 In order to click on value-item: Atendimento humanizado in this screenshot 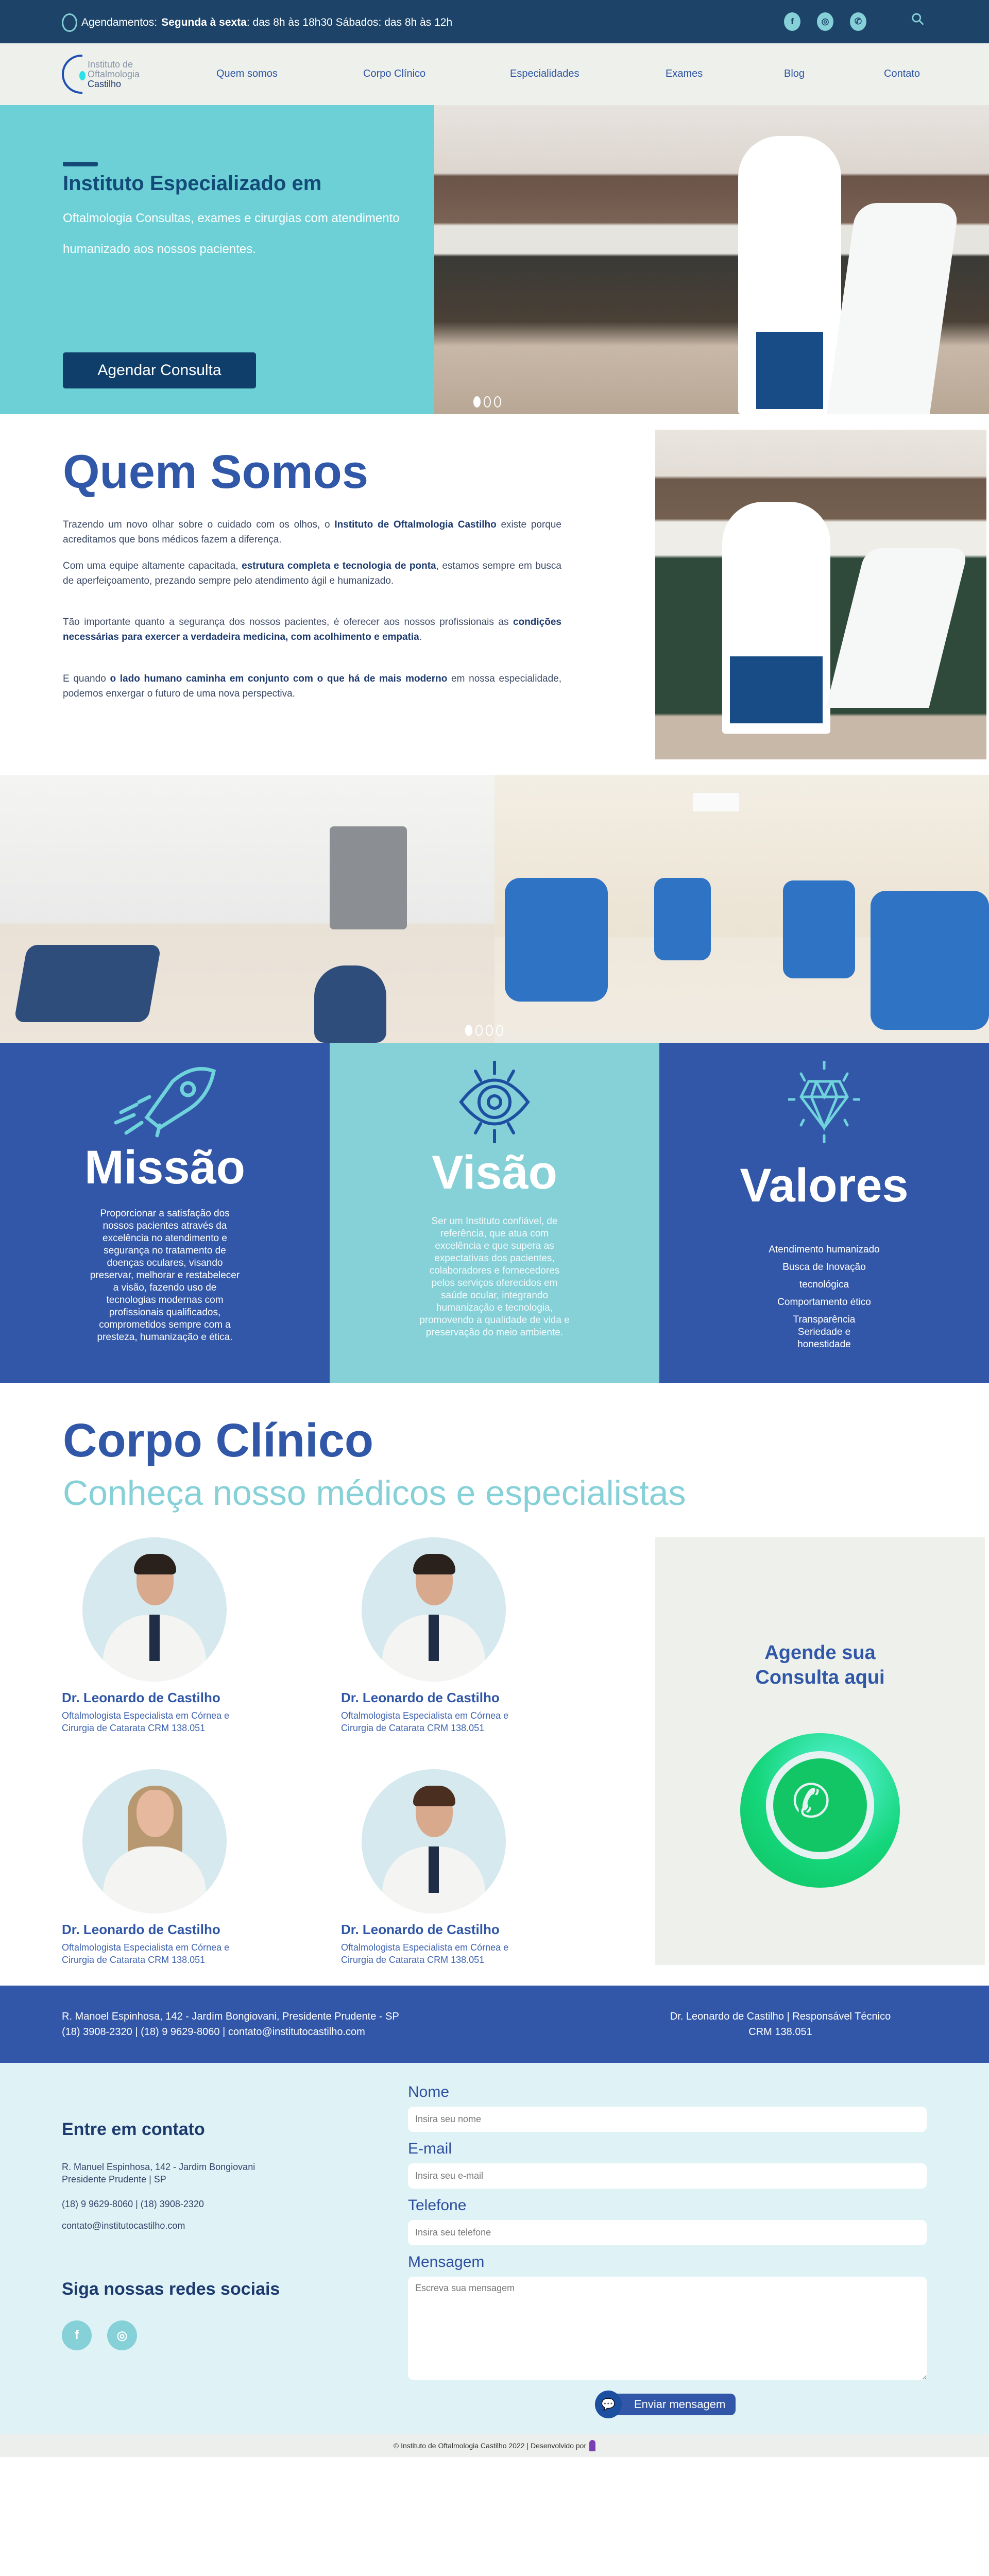, I will do `click(824, 1249)`.